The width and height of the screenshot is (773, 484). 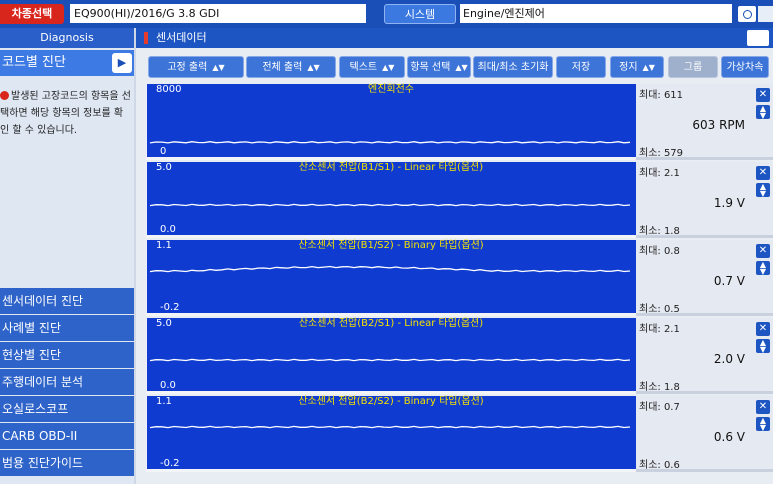 I want to click on channel-stats: 최대: 2.1 2.0 V 최소: 1.8 ✕ ▲ ▼, so click(x=704, y=356).